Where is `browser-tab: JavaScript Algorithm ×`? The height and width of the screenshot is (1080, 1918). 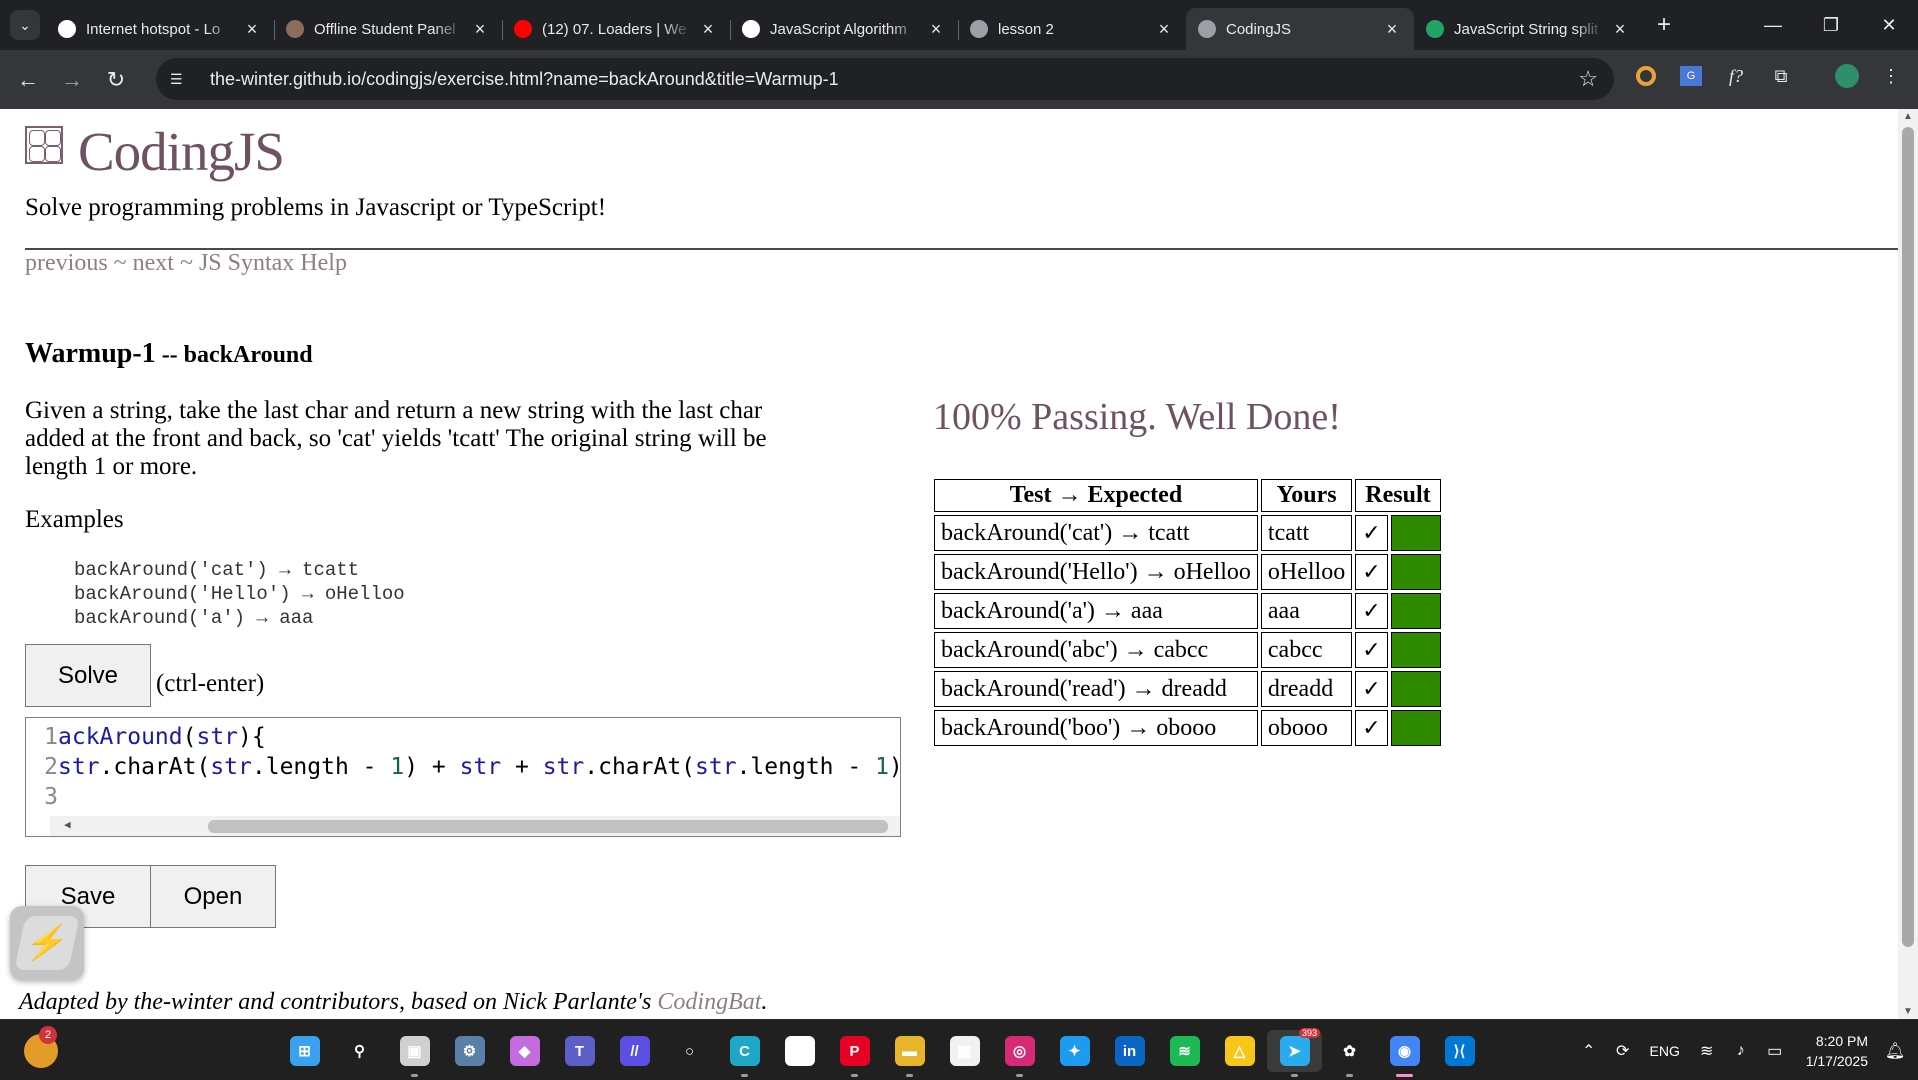
browser-tab: JavaScript Algorithm × is located at coordinates (844, 29).